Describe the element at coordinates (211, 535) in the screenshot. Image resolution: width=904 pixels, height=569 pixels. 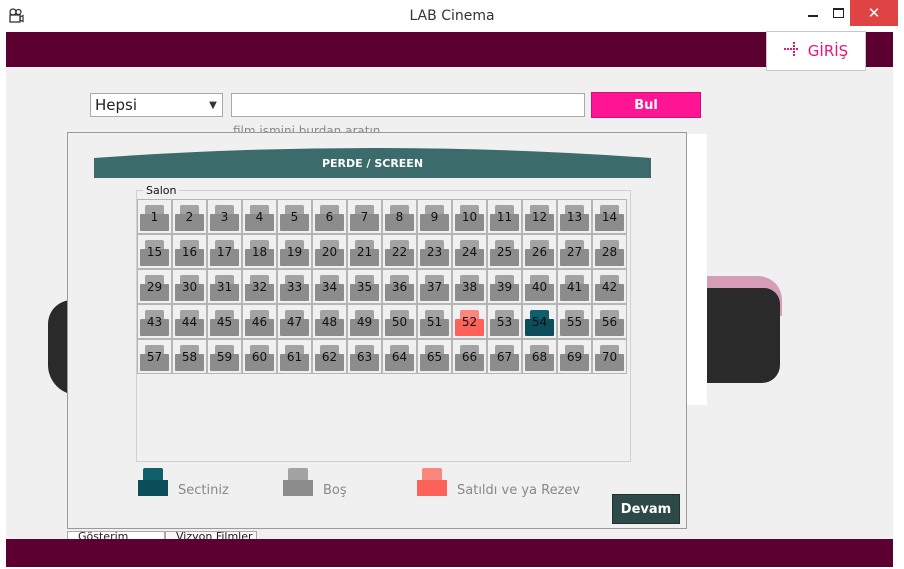
I see `tab-vizyon: Vizyon Filmler` at that location.